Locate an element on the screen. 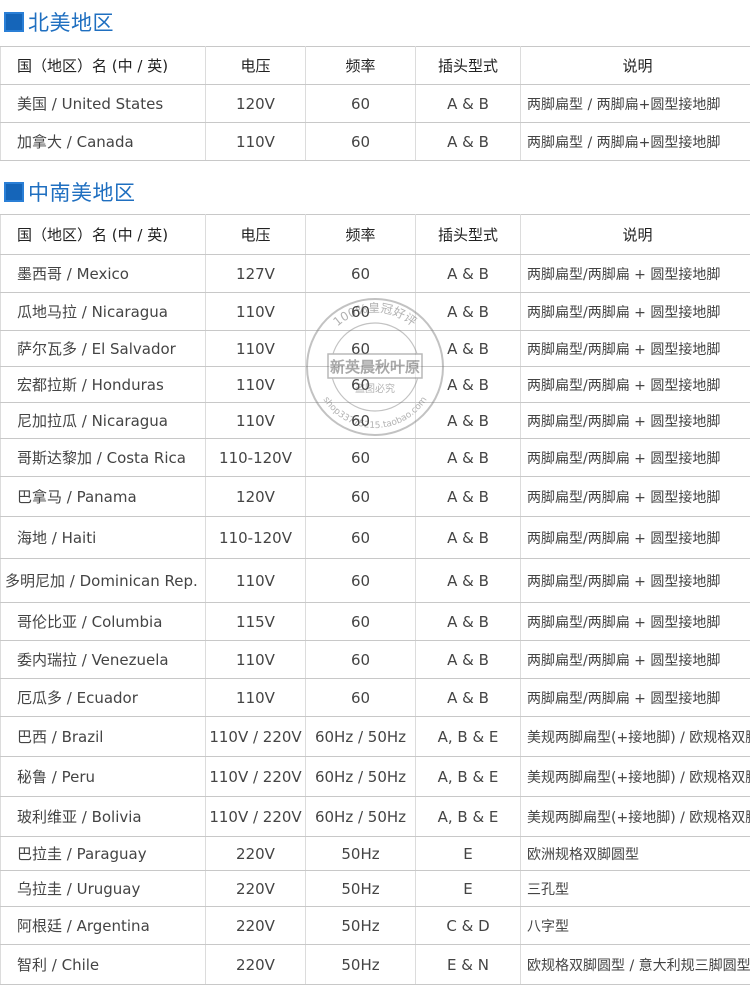 The width and height of the screenshot is (750, 997). country-cell: 墨西哥 / Mexico is located at coordinates (103, 273).